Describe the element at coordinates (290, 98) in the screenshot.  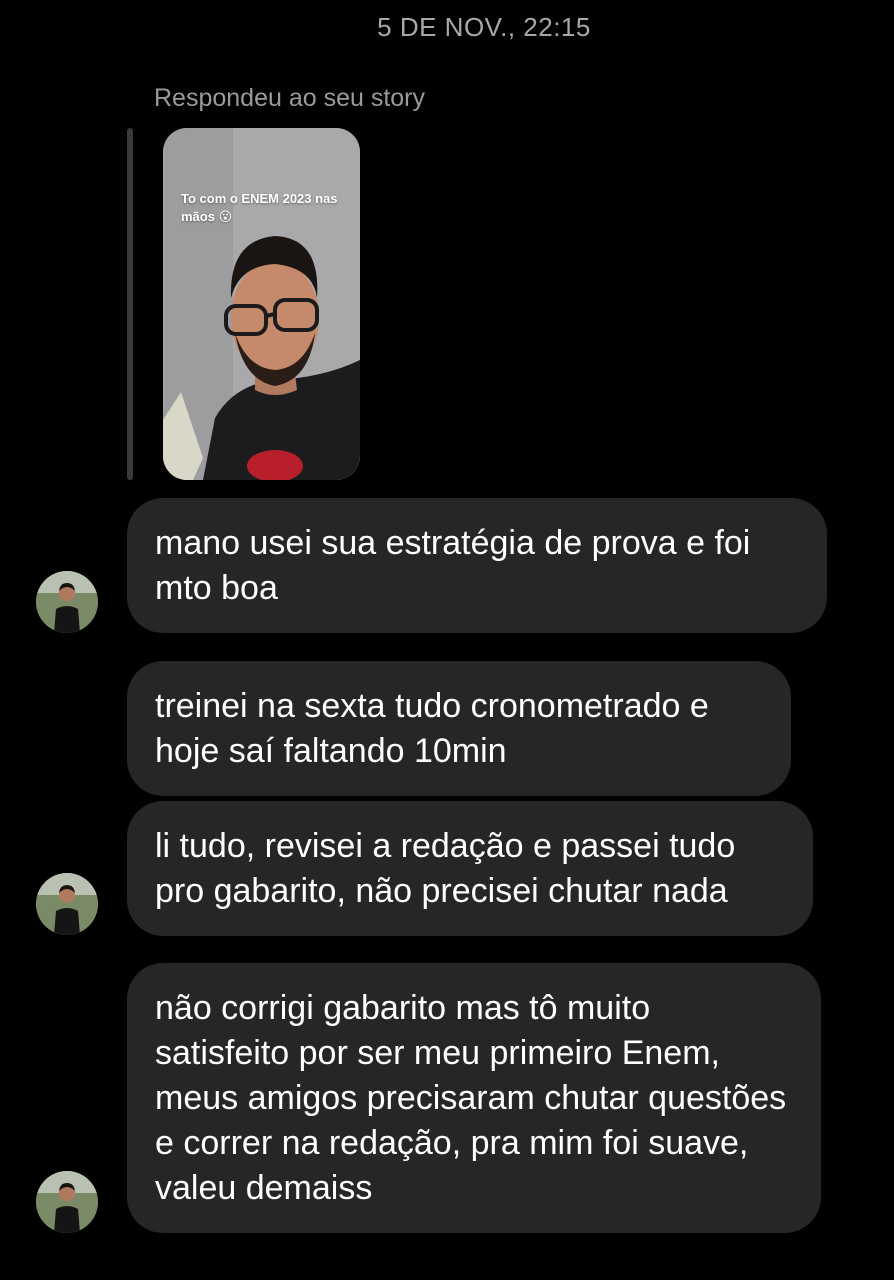
I see `story-reply-label: Respondeu ao seu story` at that location.